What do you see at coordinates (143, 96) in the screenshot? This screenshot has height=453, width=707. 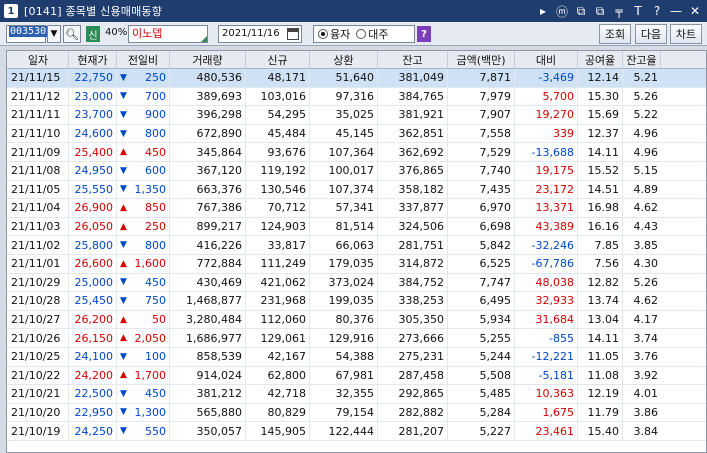 I see `cell-change: ▼ 700` at bounding box center [143, 96].